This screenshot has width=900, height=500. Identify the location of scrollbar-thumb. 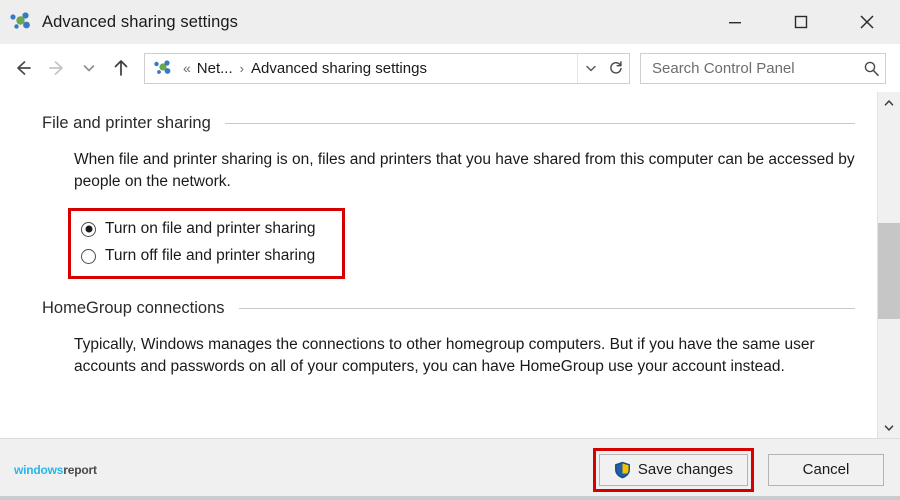
(889, 271).